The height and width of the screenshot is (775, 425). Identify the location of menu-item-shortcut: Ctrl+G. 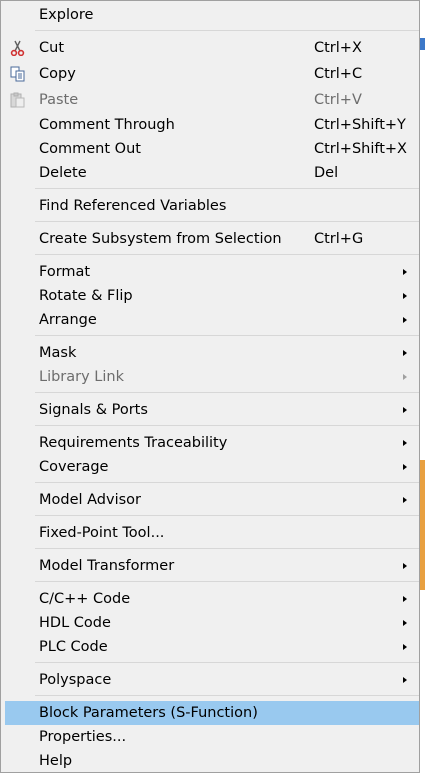
(339, 239).